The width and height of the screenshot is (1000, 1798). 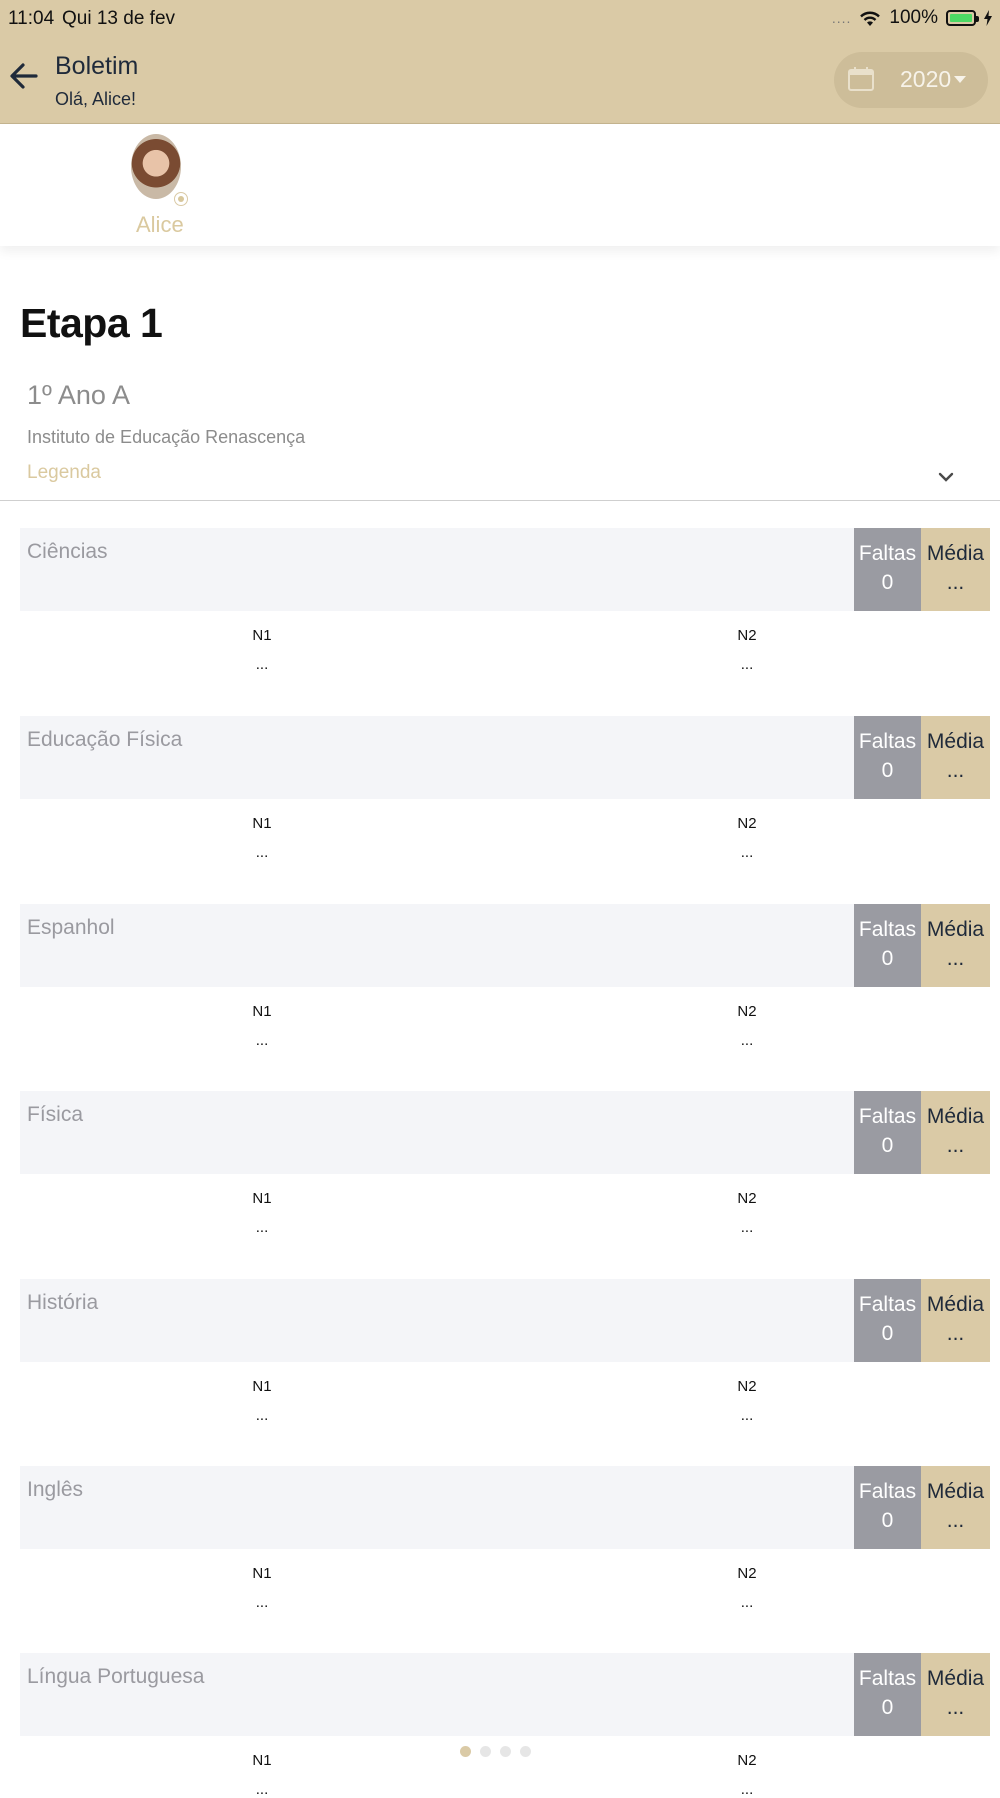 I want to click on caret-down-icon, so click(x=960, y=79).